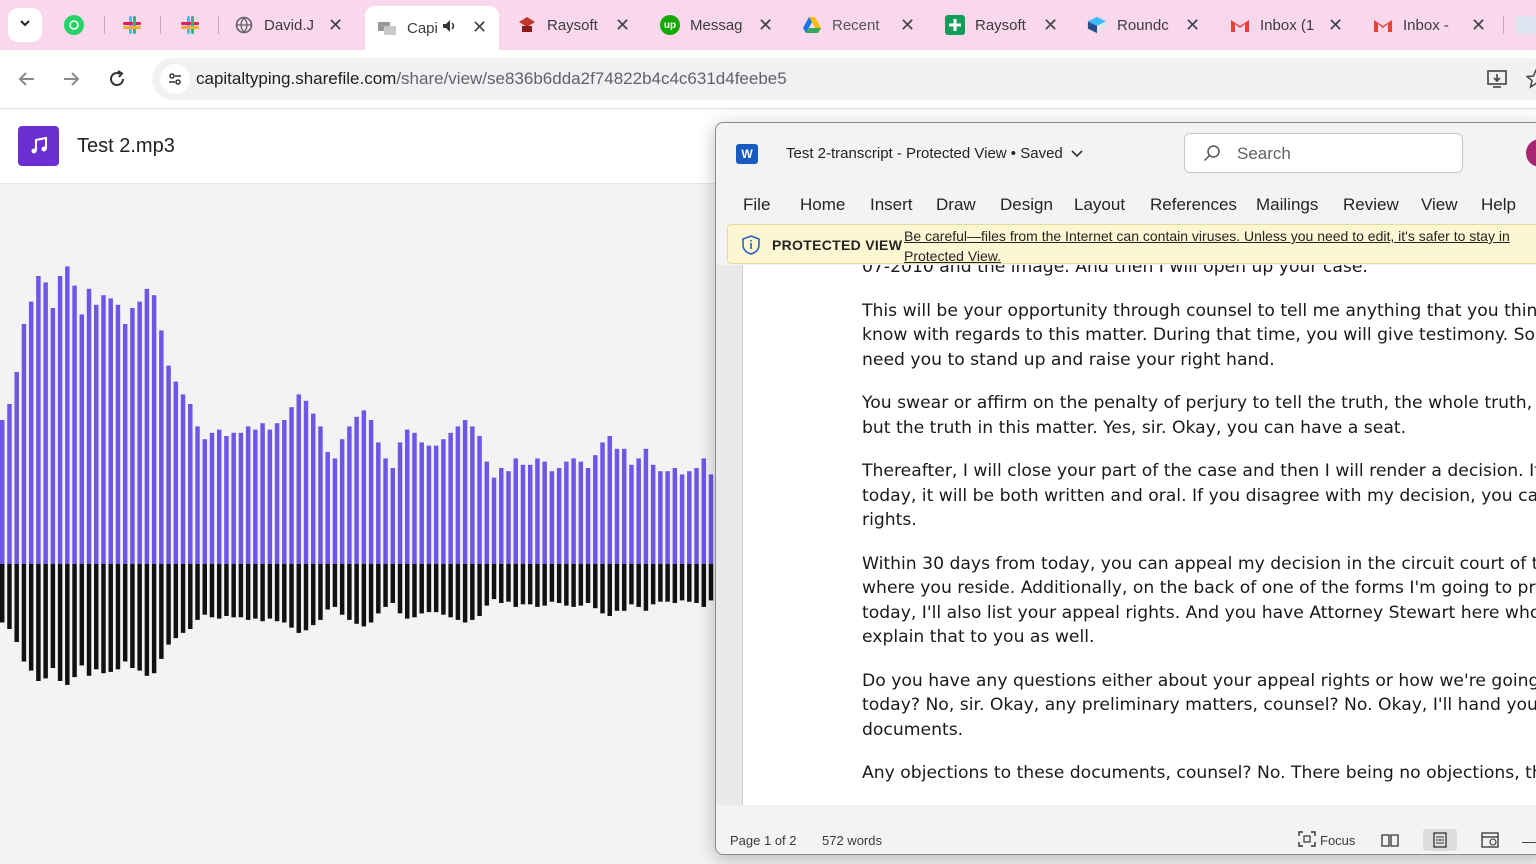 The height and width of the screenshot is (864, 1536). Describe the element at coordinates (1323, 153) in the screenshot. I see `word-search-box: Search` at that location.